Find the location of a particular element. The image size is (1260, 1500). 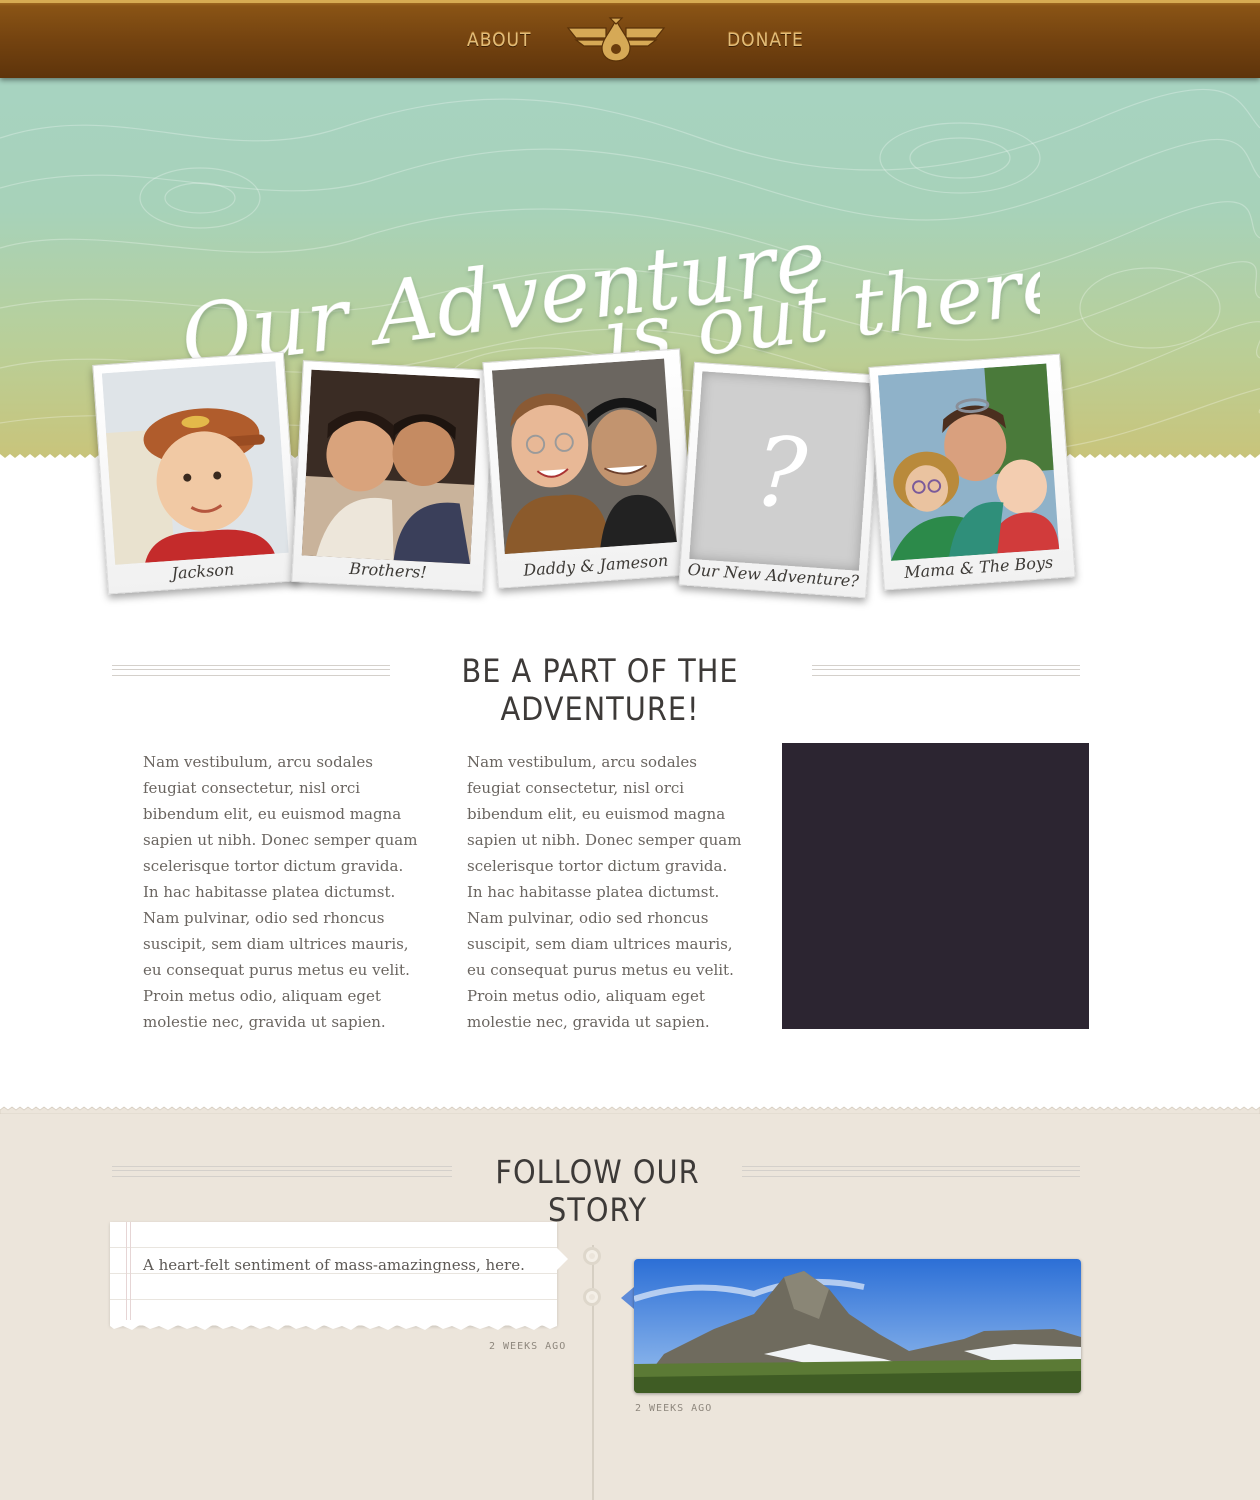

torn-paper-edge is located at coordinates (333, 1325).